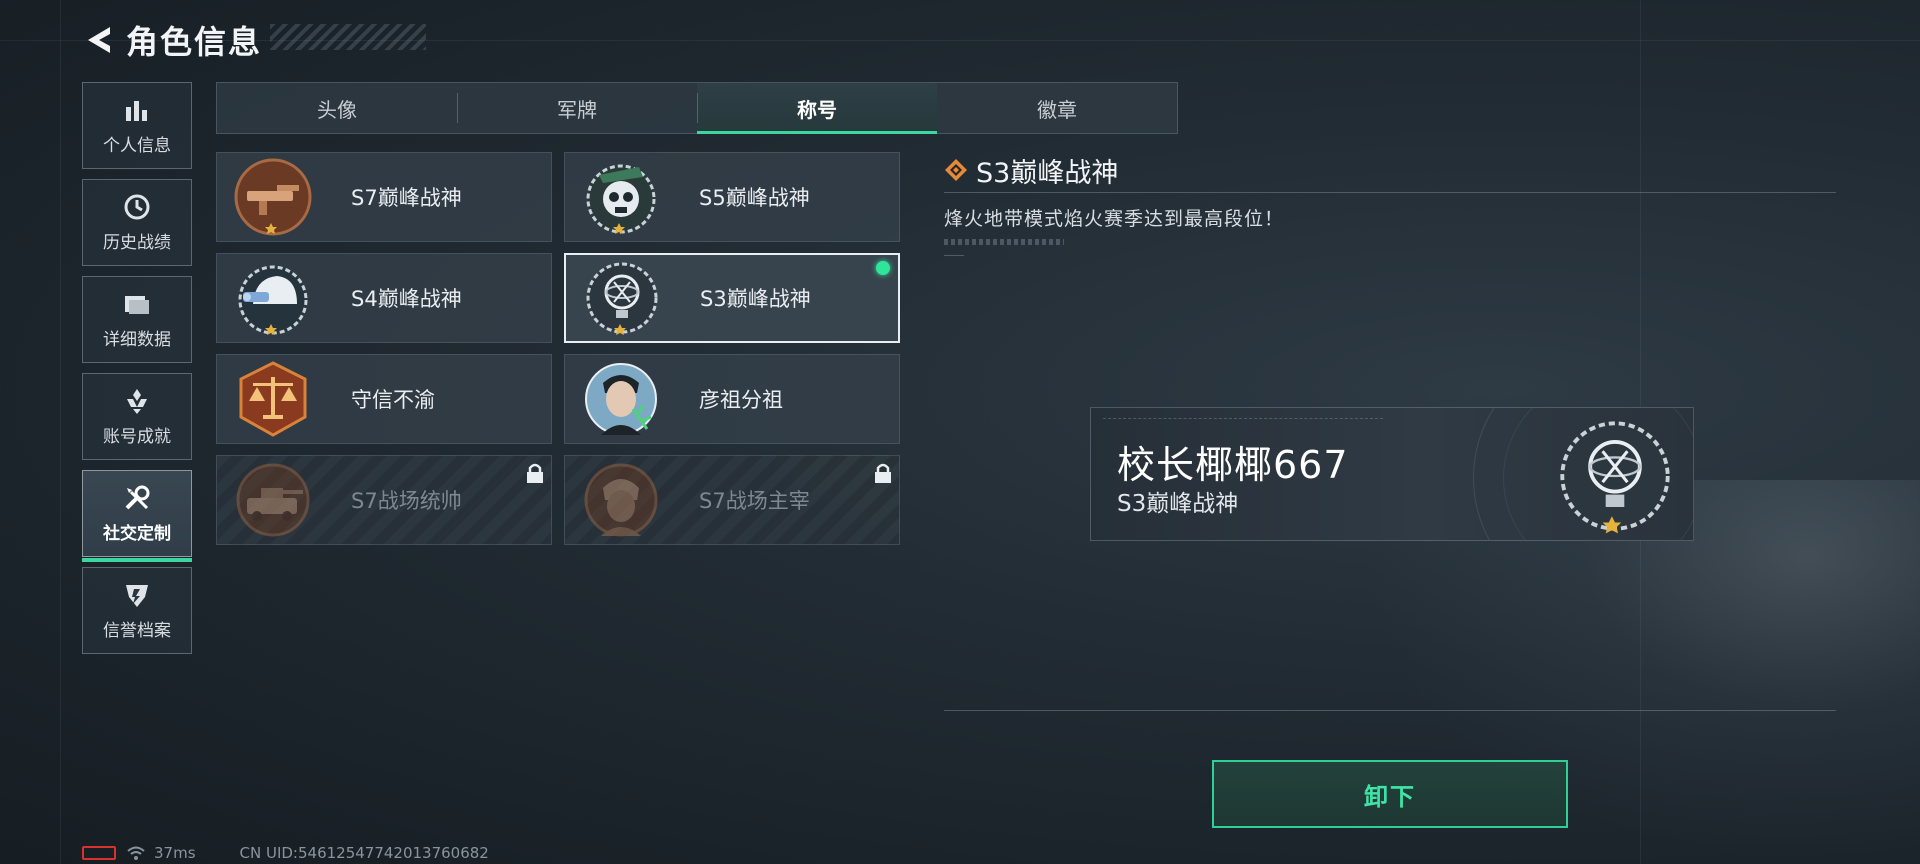 The image size is (1920, 864). What do you see at coordinates (137, 146) in the screenshot?
I see `nav-item-label: 个人信息` at bounding box center [137, 146].